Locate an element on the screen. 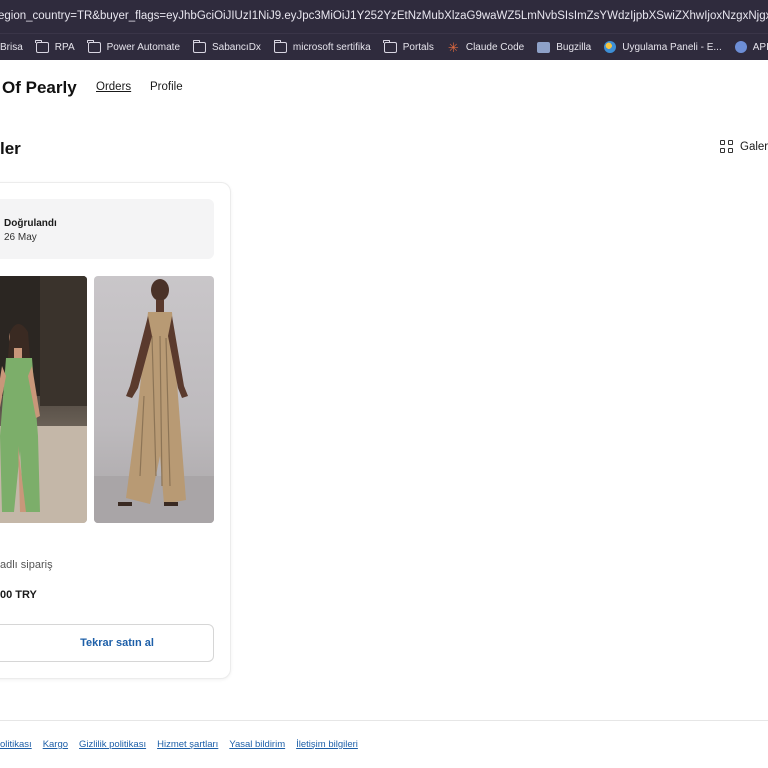 The width and height of the screenshot is (768, 768). bookmark-brisa: Brisa is located at coordinates (11, 47).